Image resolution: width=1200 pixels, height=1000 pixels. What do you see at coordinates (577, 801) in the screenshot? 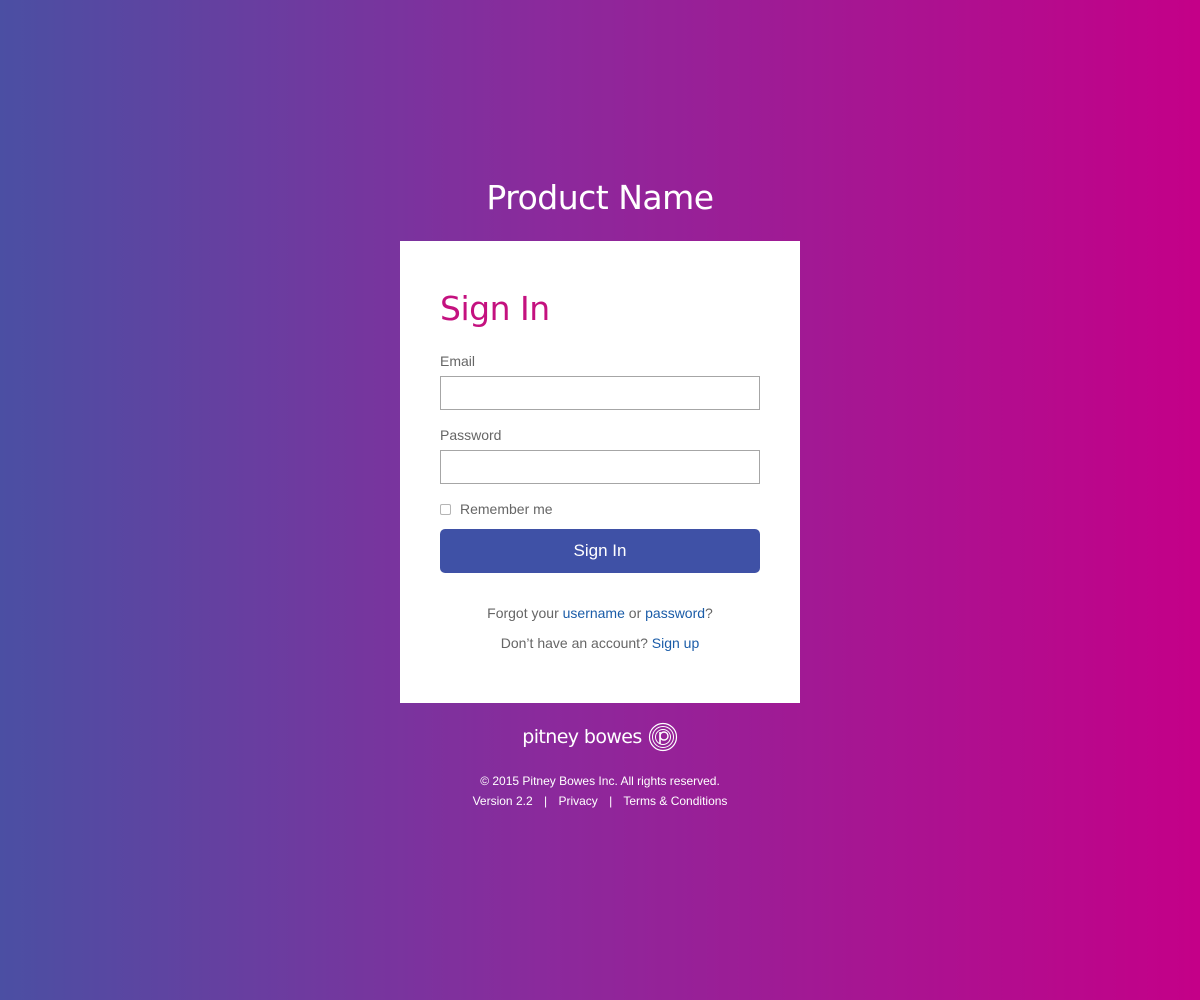
I see `privacy-link: Privacy` at bounding box center [577, 801].